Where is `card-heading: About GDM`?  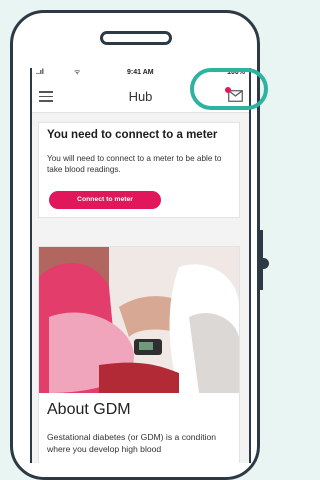 card-heading: About GDM is located at coordinates (89, 409).